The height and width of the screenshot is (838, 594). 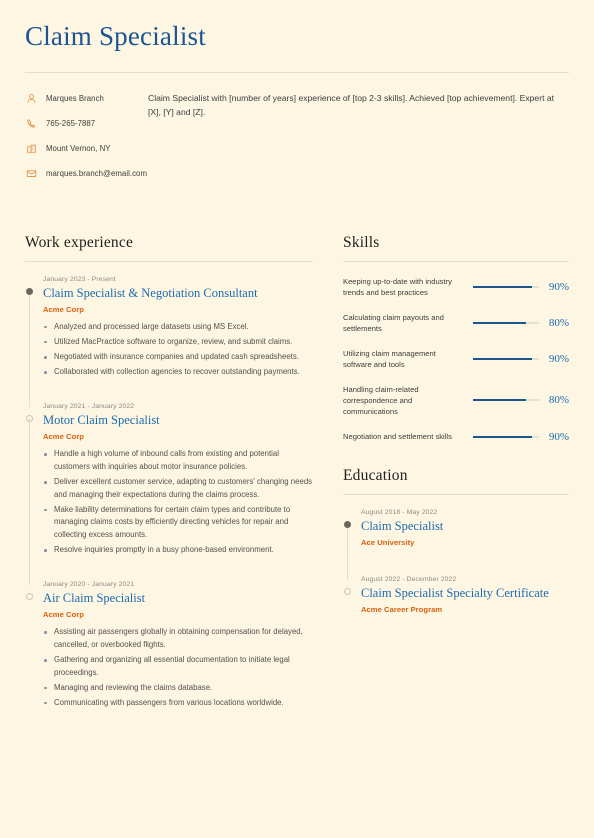 What do you see at coordinates (79, 242) in the screenshot?
I see `work-experience-heading: Work experience` at bounding box center [79, 242].